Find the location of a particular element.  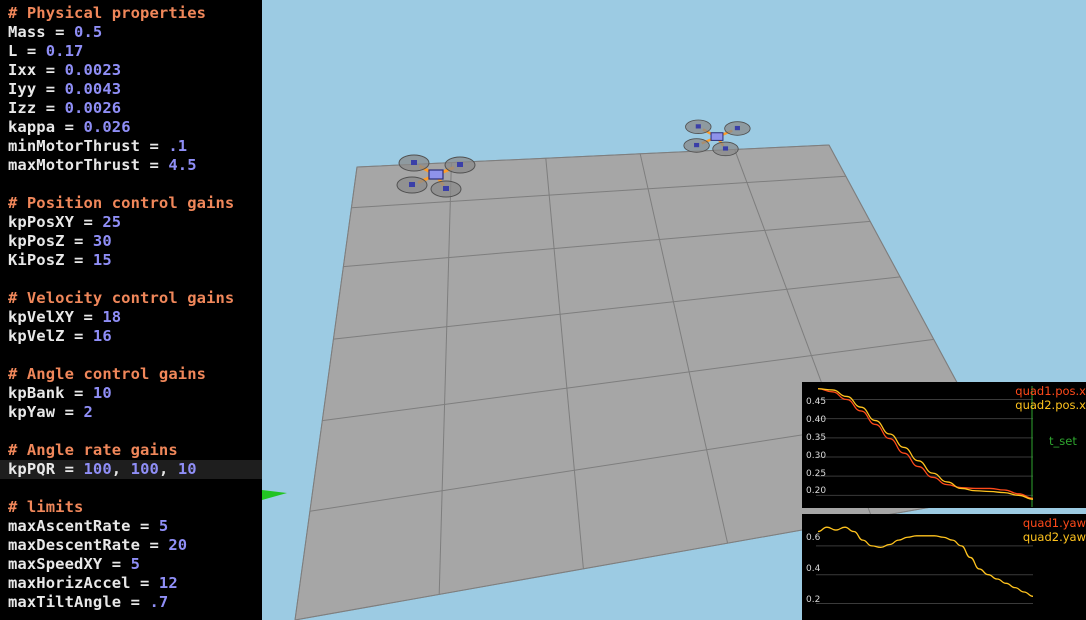

param-key: Iyy is located at coordinates (22, 89).